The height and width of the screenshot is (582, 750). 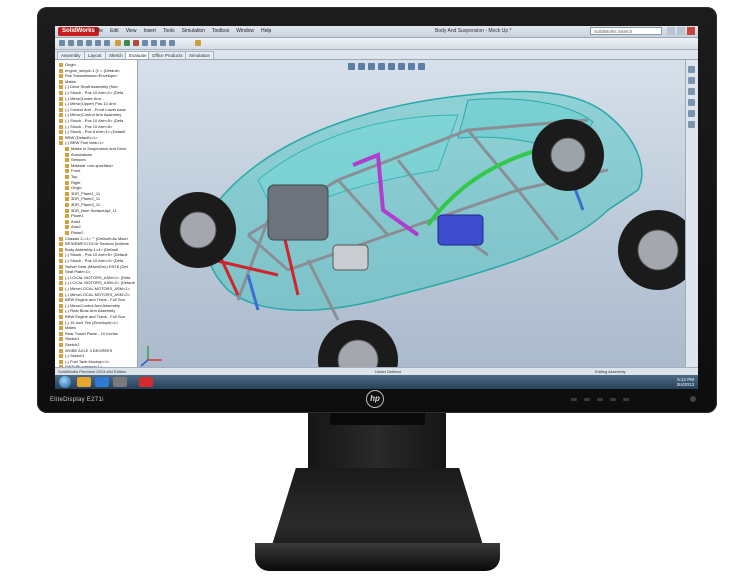 I want to click on tree-item-label: (-) MirrorLOCAL MOTORS_ASM<2>, so click(x=97, y=294).